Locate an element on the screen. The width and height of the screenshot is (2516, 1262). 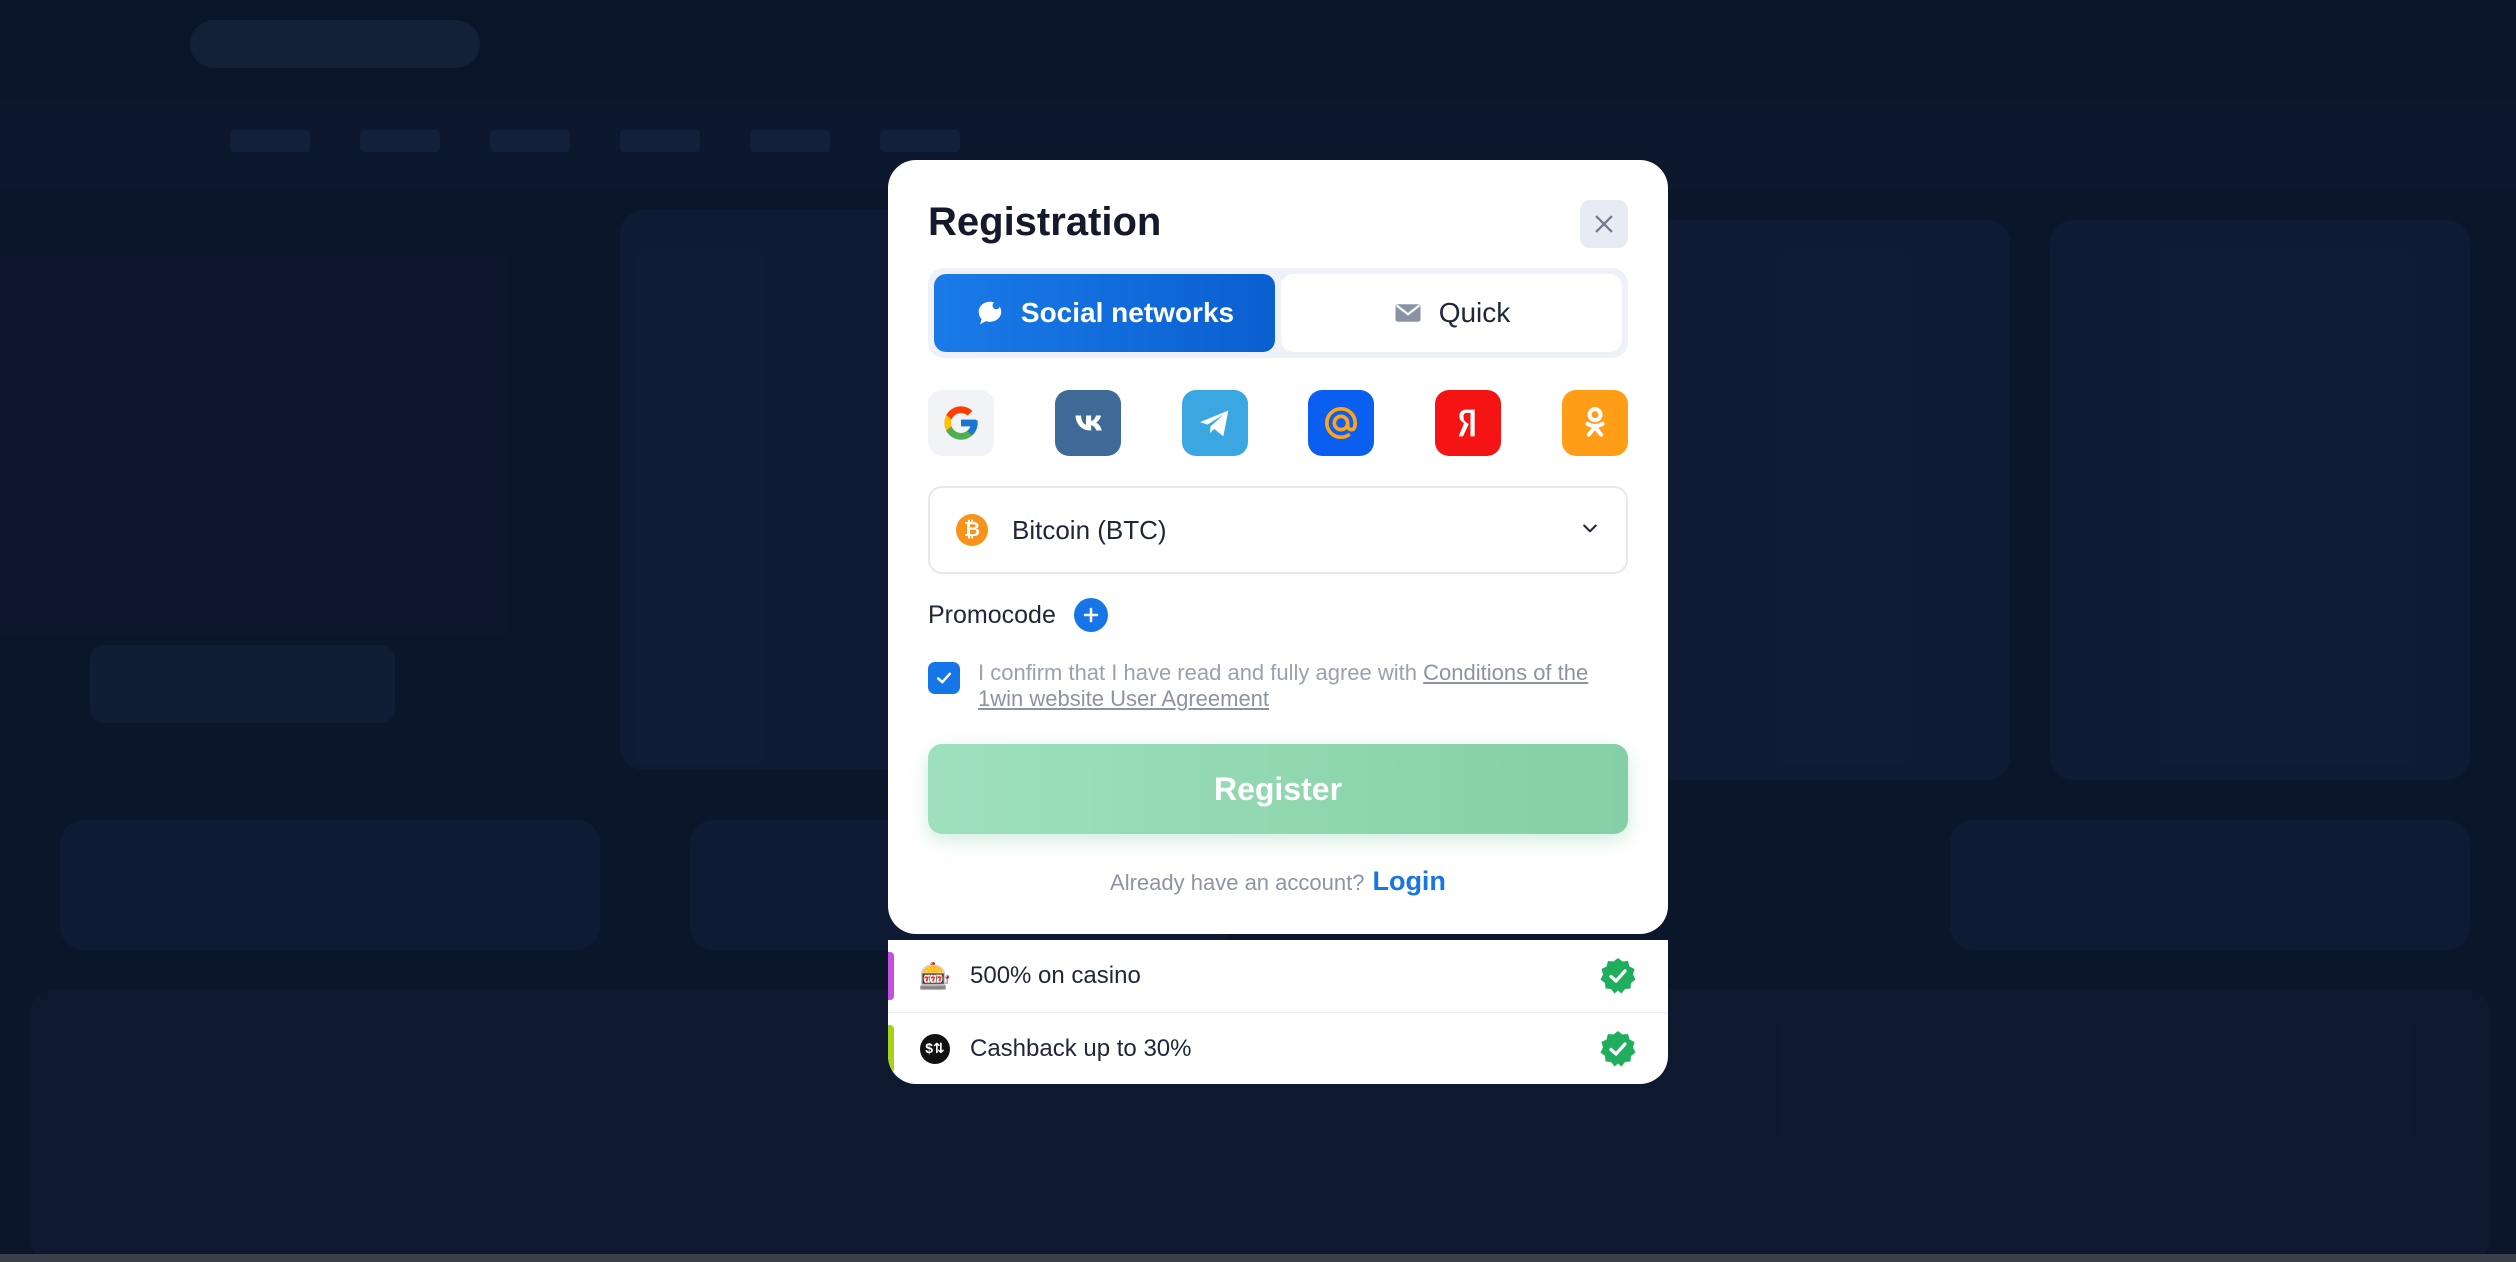
checkmark-icon is located at coordinates (944, 678).